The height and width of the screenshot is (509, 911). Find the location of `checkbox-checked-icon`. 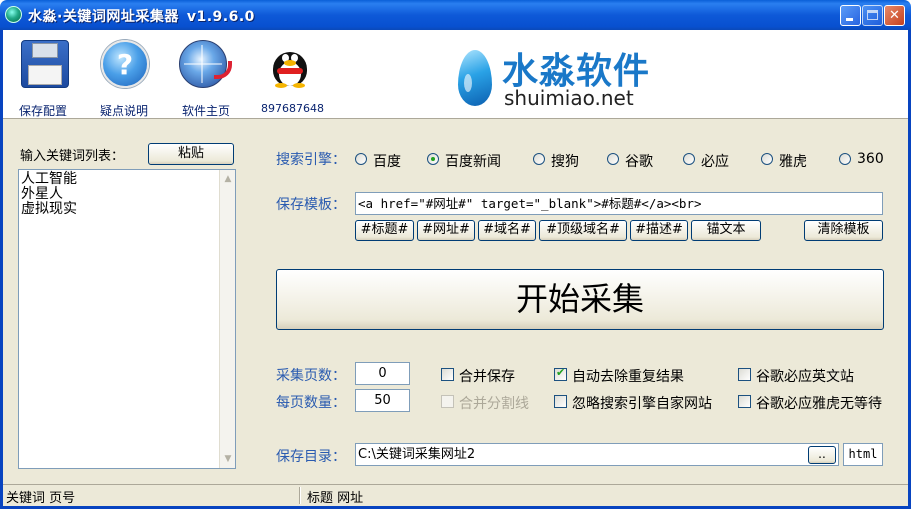

checkbox-checked-icon is located at coordinates (560, 373).